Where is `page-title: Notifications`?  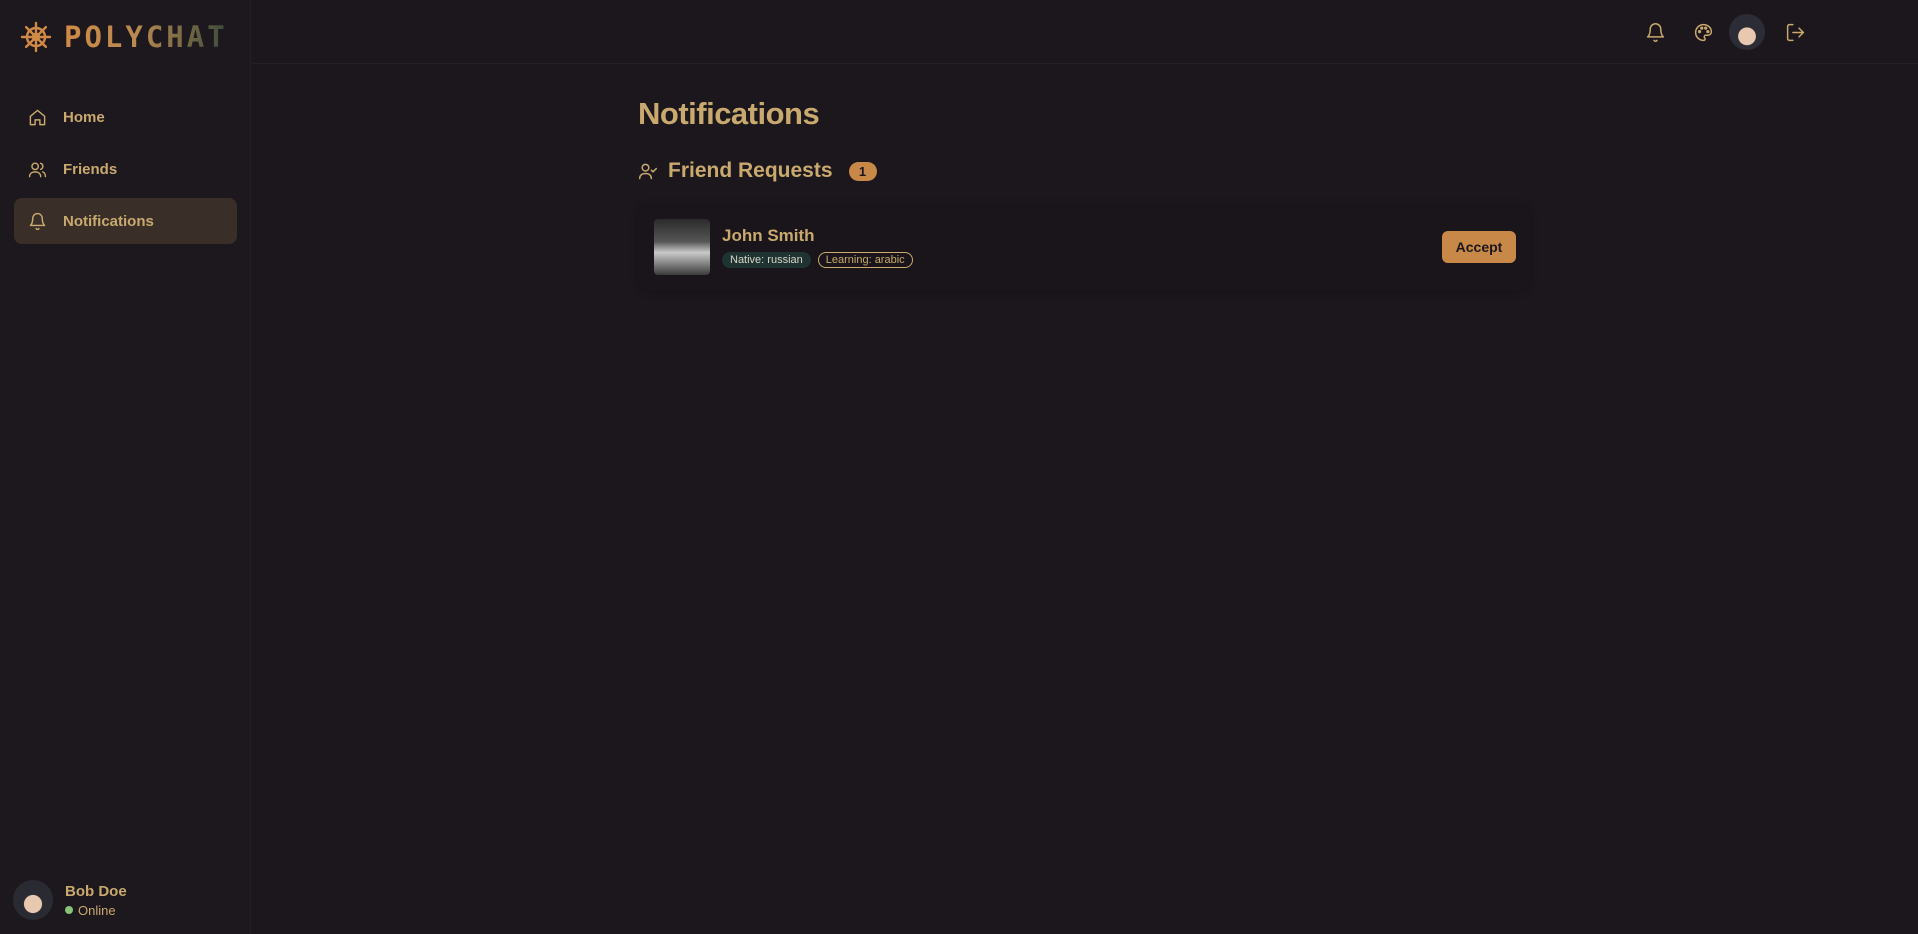 page-title: Notifications is located at coordinates (729, 113).